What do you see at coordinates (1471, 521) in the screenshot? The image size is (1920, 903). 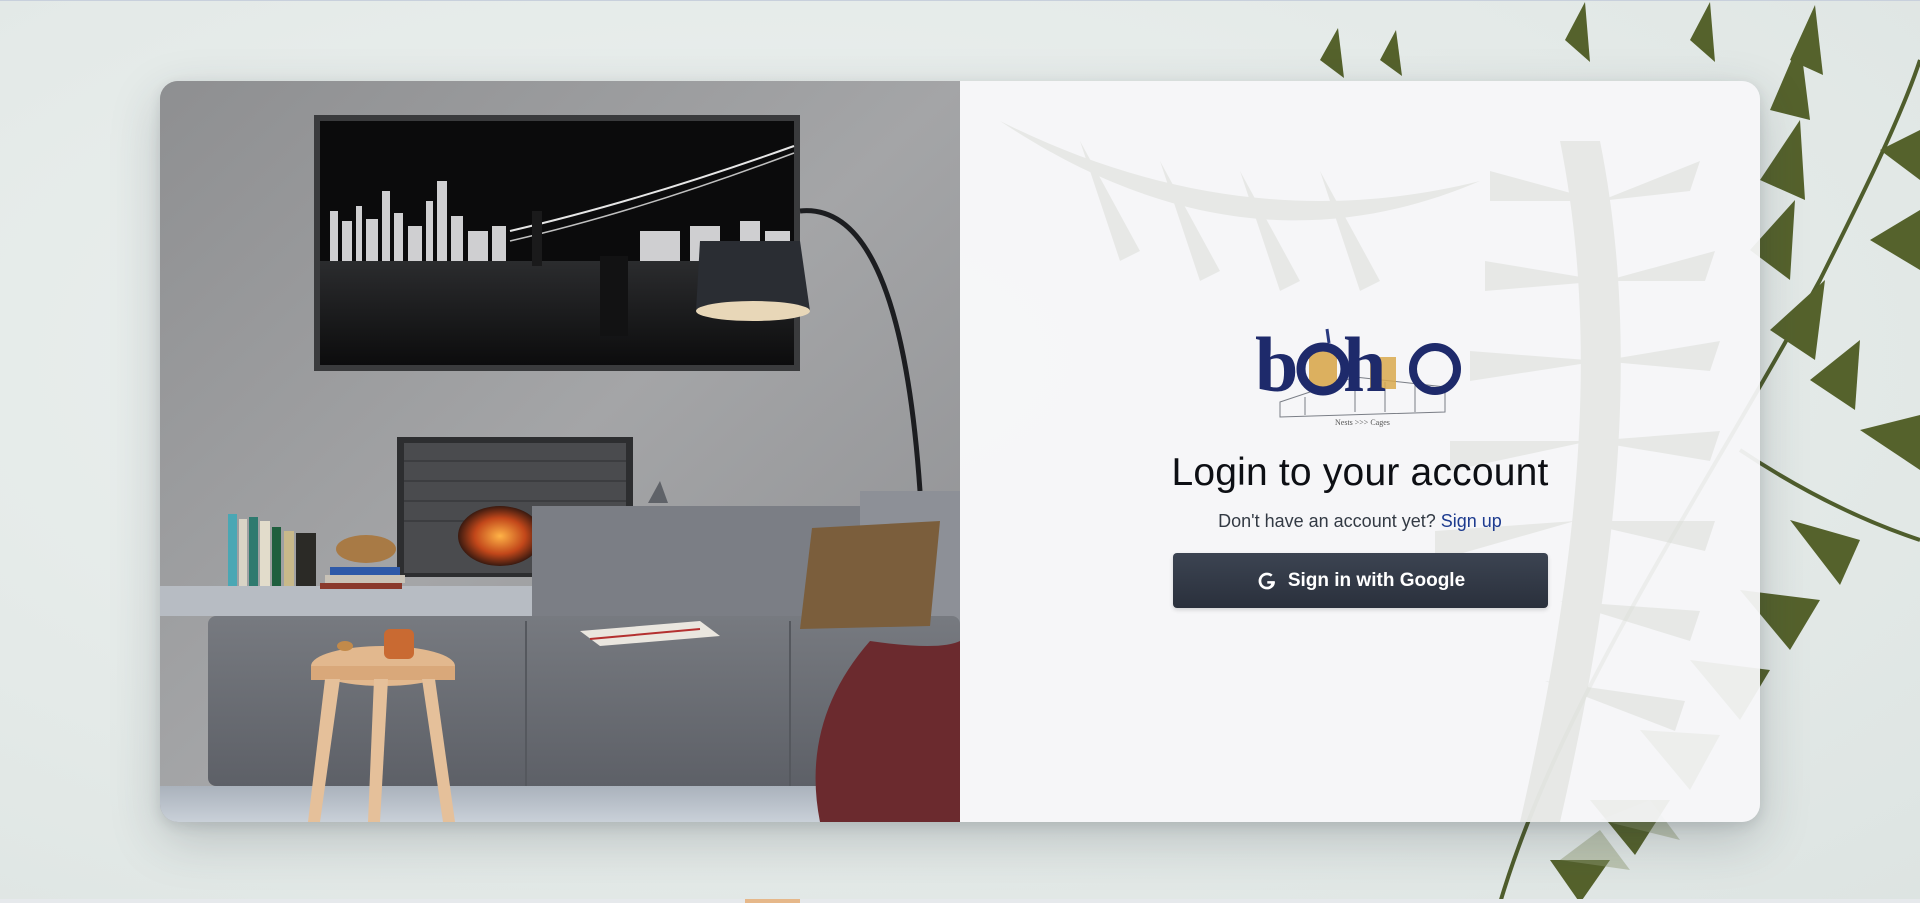 I see `signup-link: Sign up` at bounding box center [1471, 521].